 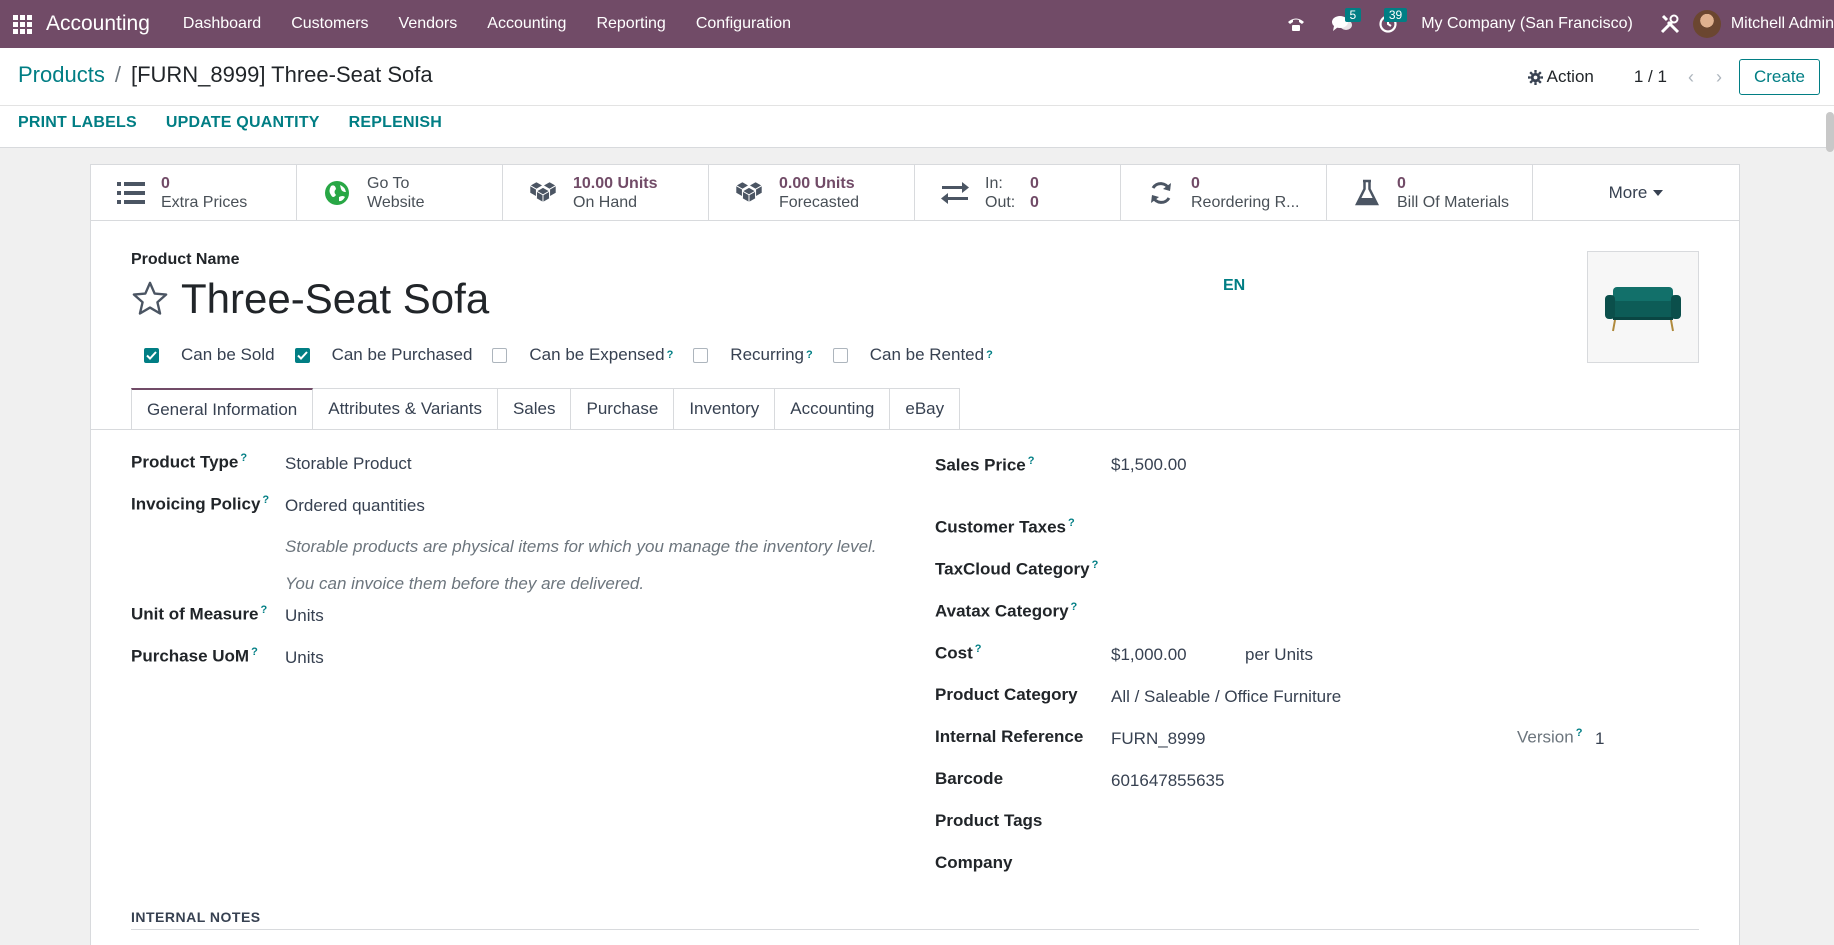 I want to click on tab-accounting: Accounting, so click(x=833, y=409).